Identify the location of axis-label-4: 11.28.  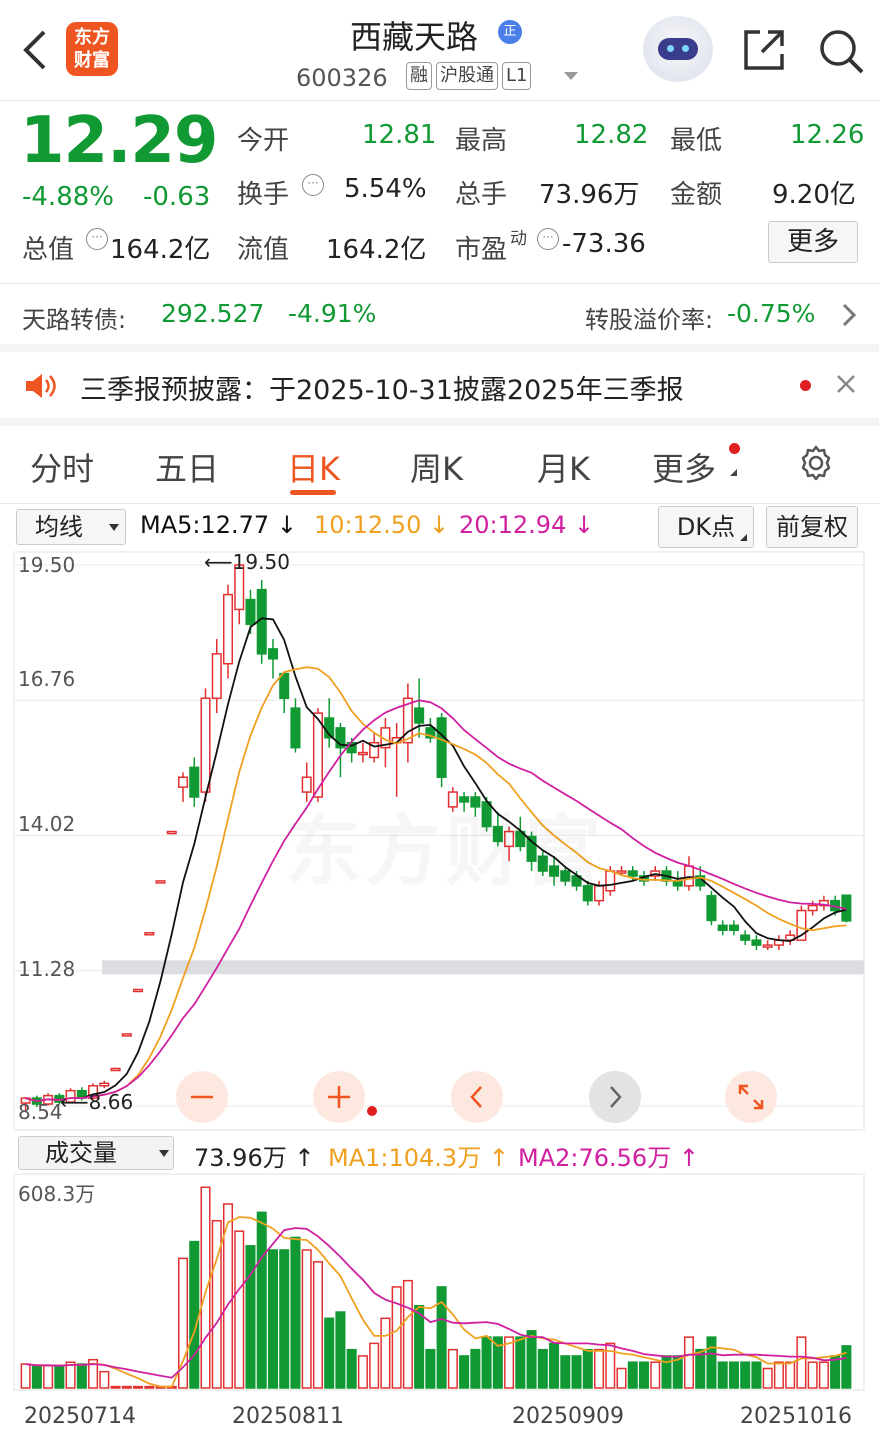
(47, 969).